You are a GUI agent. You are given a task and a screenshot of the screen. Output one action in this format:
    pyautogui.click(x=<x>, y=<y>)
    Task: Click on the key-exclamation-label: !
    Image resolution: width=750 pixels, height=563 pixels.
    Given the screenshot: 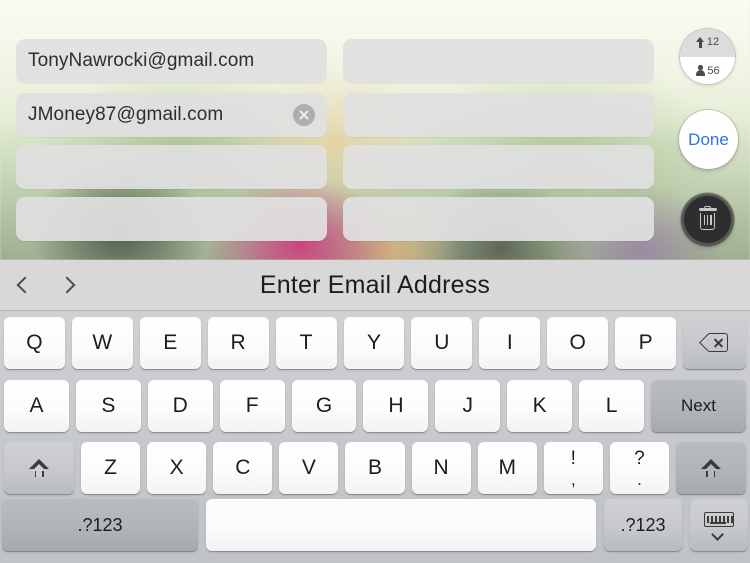 What is the action you would take?
    pyautogui.click(x=573, y=458)
    